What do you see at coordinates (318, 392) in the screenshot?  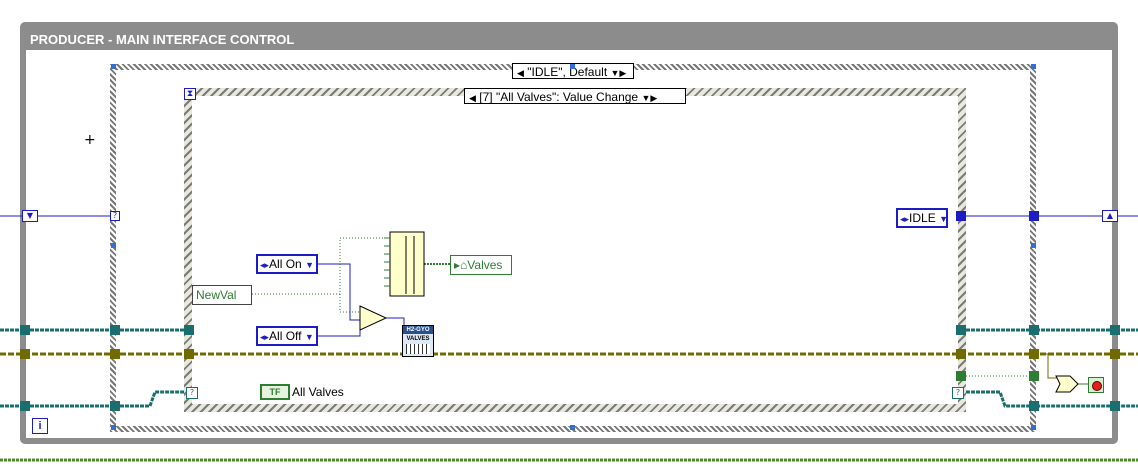 I see `all-valves-label: All Valves` at bounding box center [318, 392].